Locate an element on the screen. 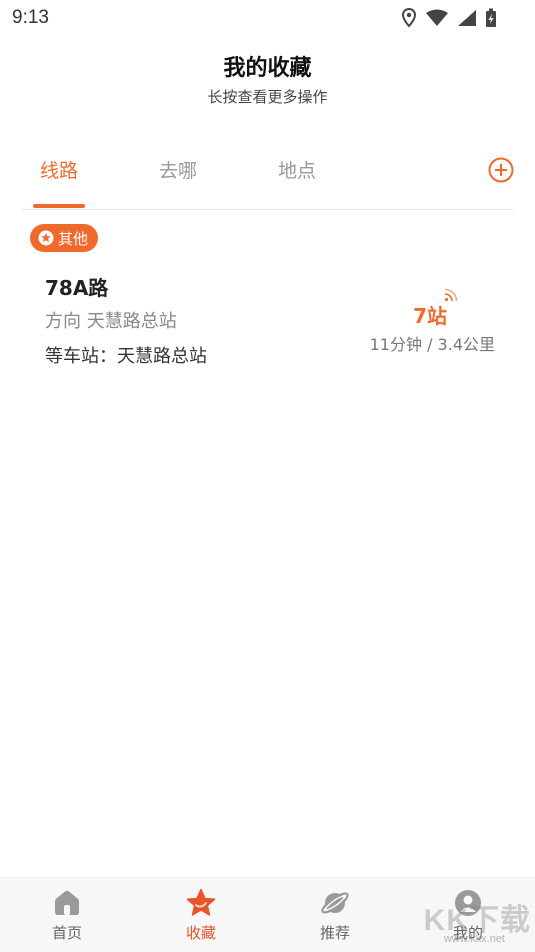  tab-destinations: 去哪 is located at coordinates (178, 169).